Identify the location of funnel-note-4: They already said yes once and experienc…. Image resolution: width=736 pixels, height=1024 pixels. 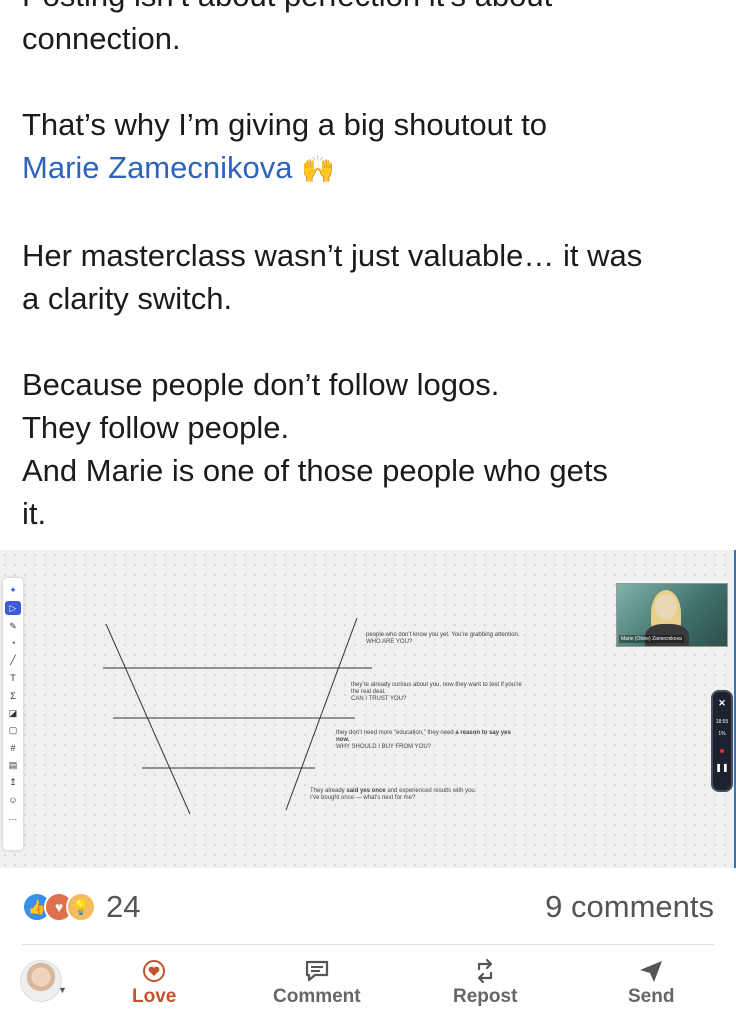
(393, 794).